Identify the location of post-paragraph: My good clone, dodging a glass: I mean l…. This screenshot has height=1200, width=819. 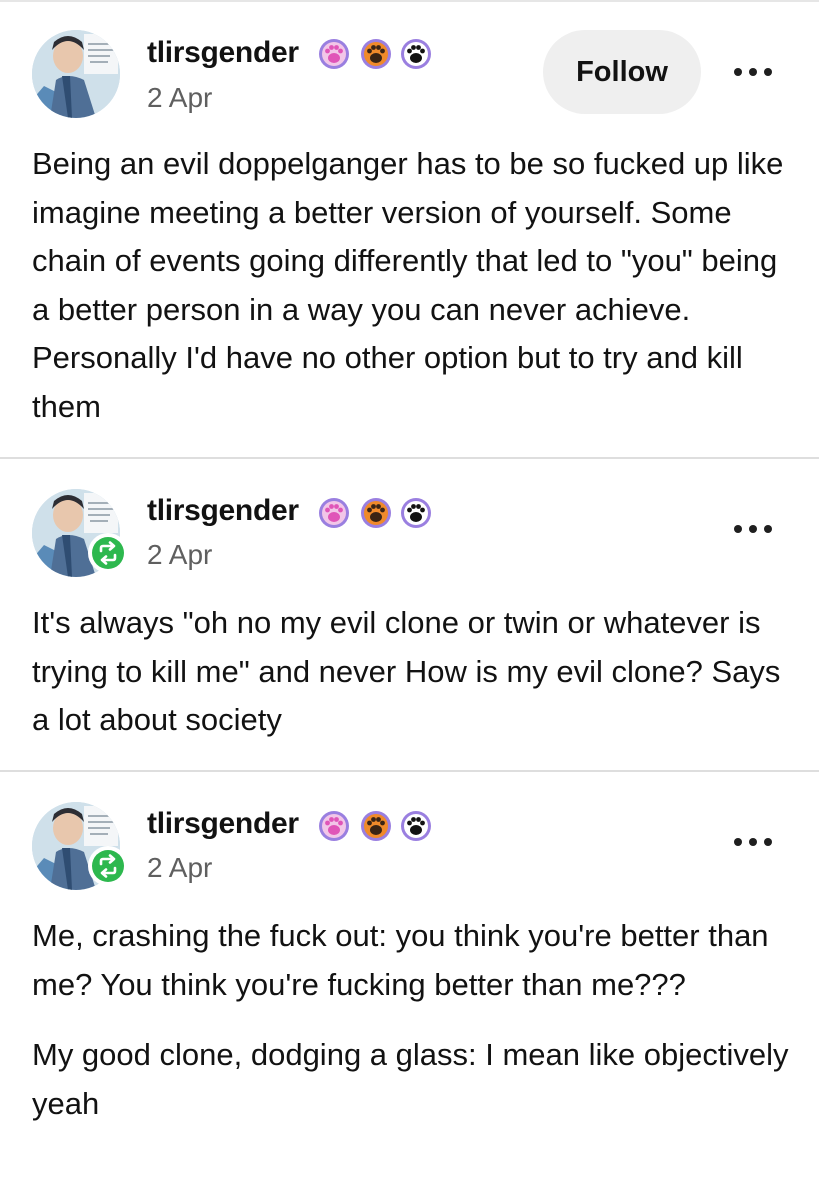
(410, 1079).